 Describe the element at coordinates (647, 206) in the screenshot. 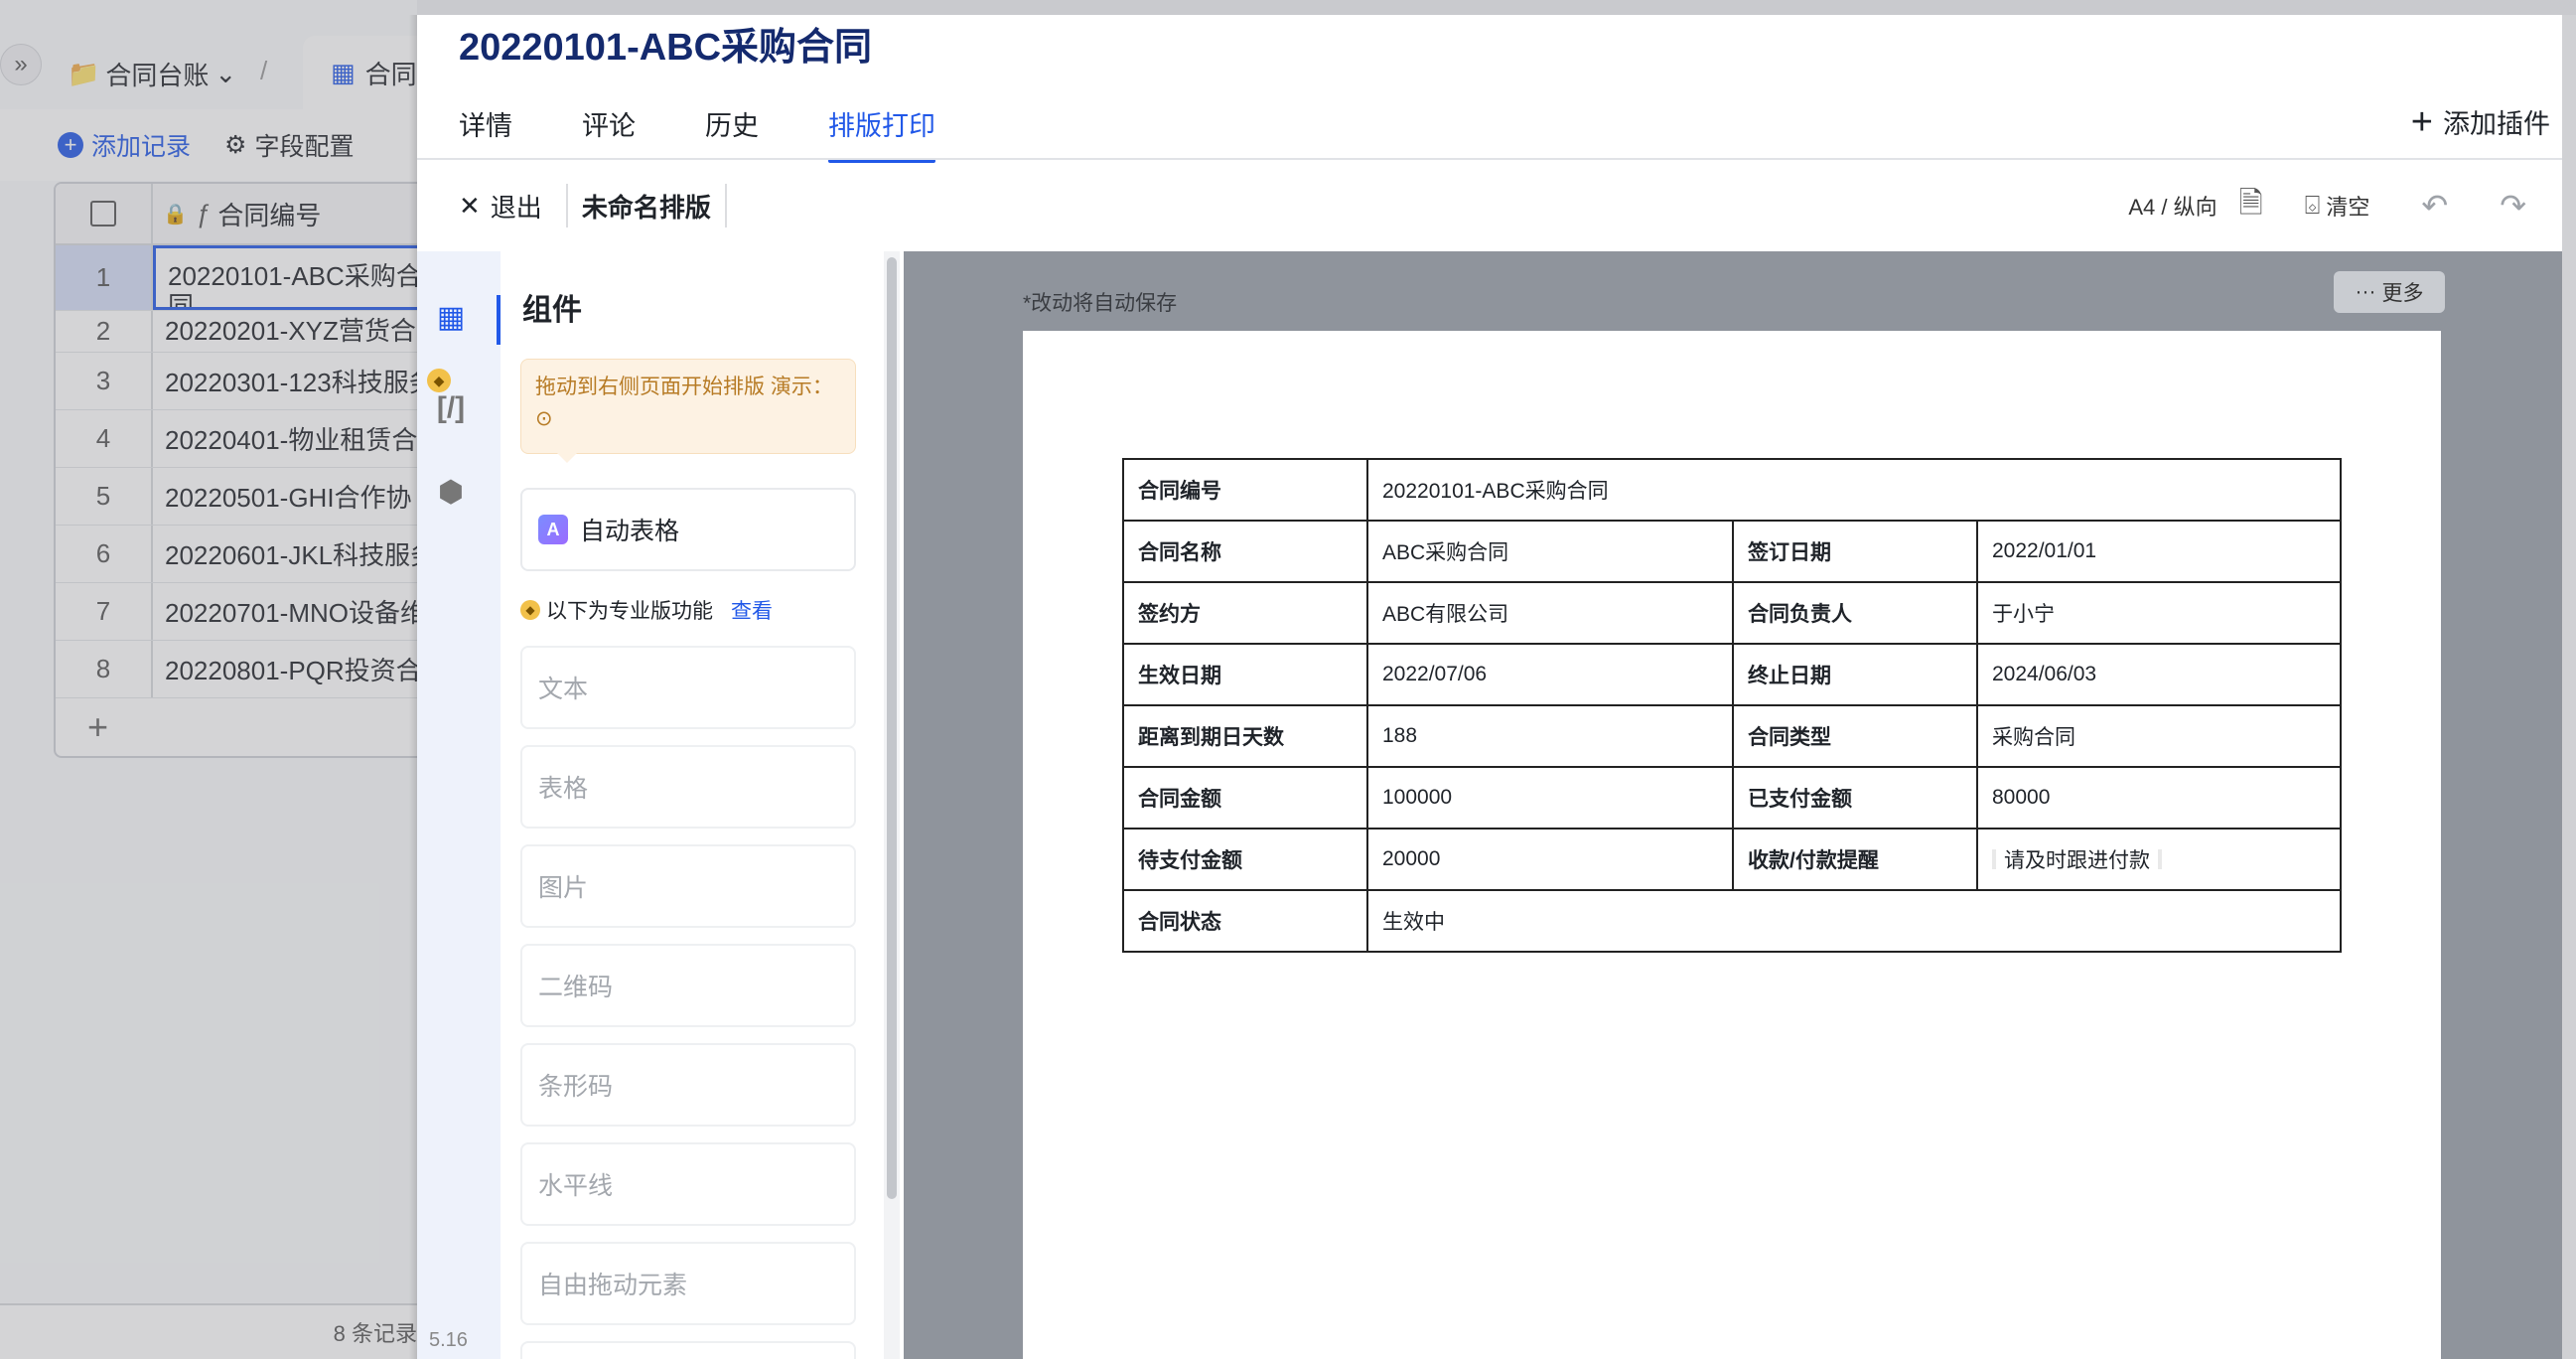

I see `layout-name: 未命名排版` at that location.